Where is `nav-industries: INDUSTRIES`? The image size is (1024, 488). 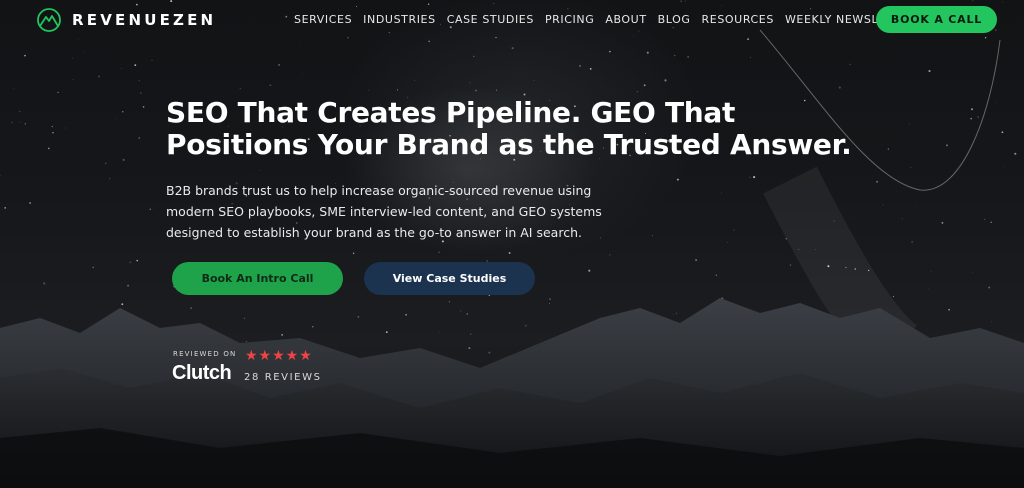 nav-industries: INDUSTRIES is located at coordinates (399, 19).